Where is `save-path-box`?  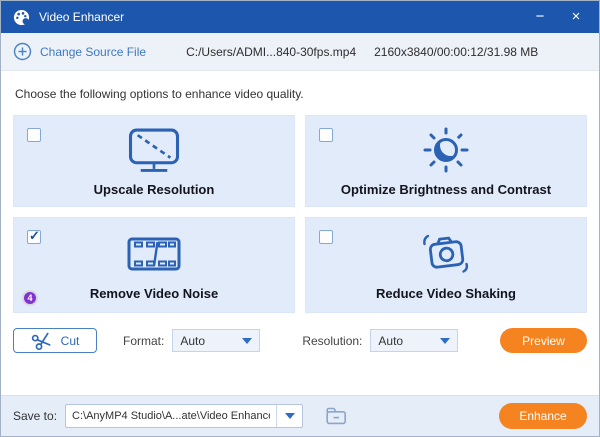
save-path-box is located at coordinates (184, 416).